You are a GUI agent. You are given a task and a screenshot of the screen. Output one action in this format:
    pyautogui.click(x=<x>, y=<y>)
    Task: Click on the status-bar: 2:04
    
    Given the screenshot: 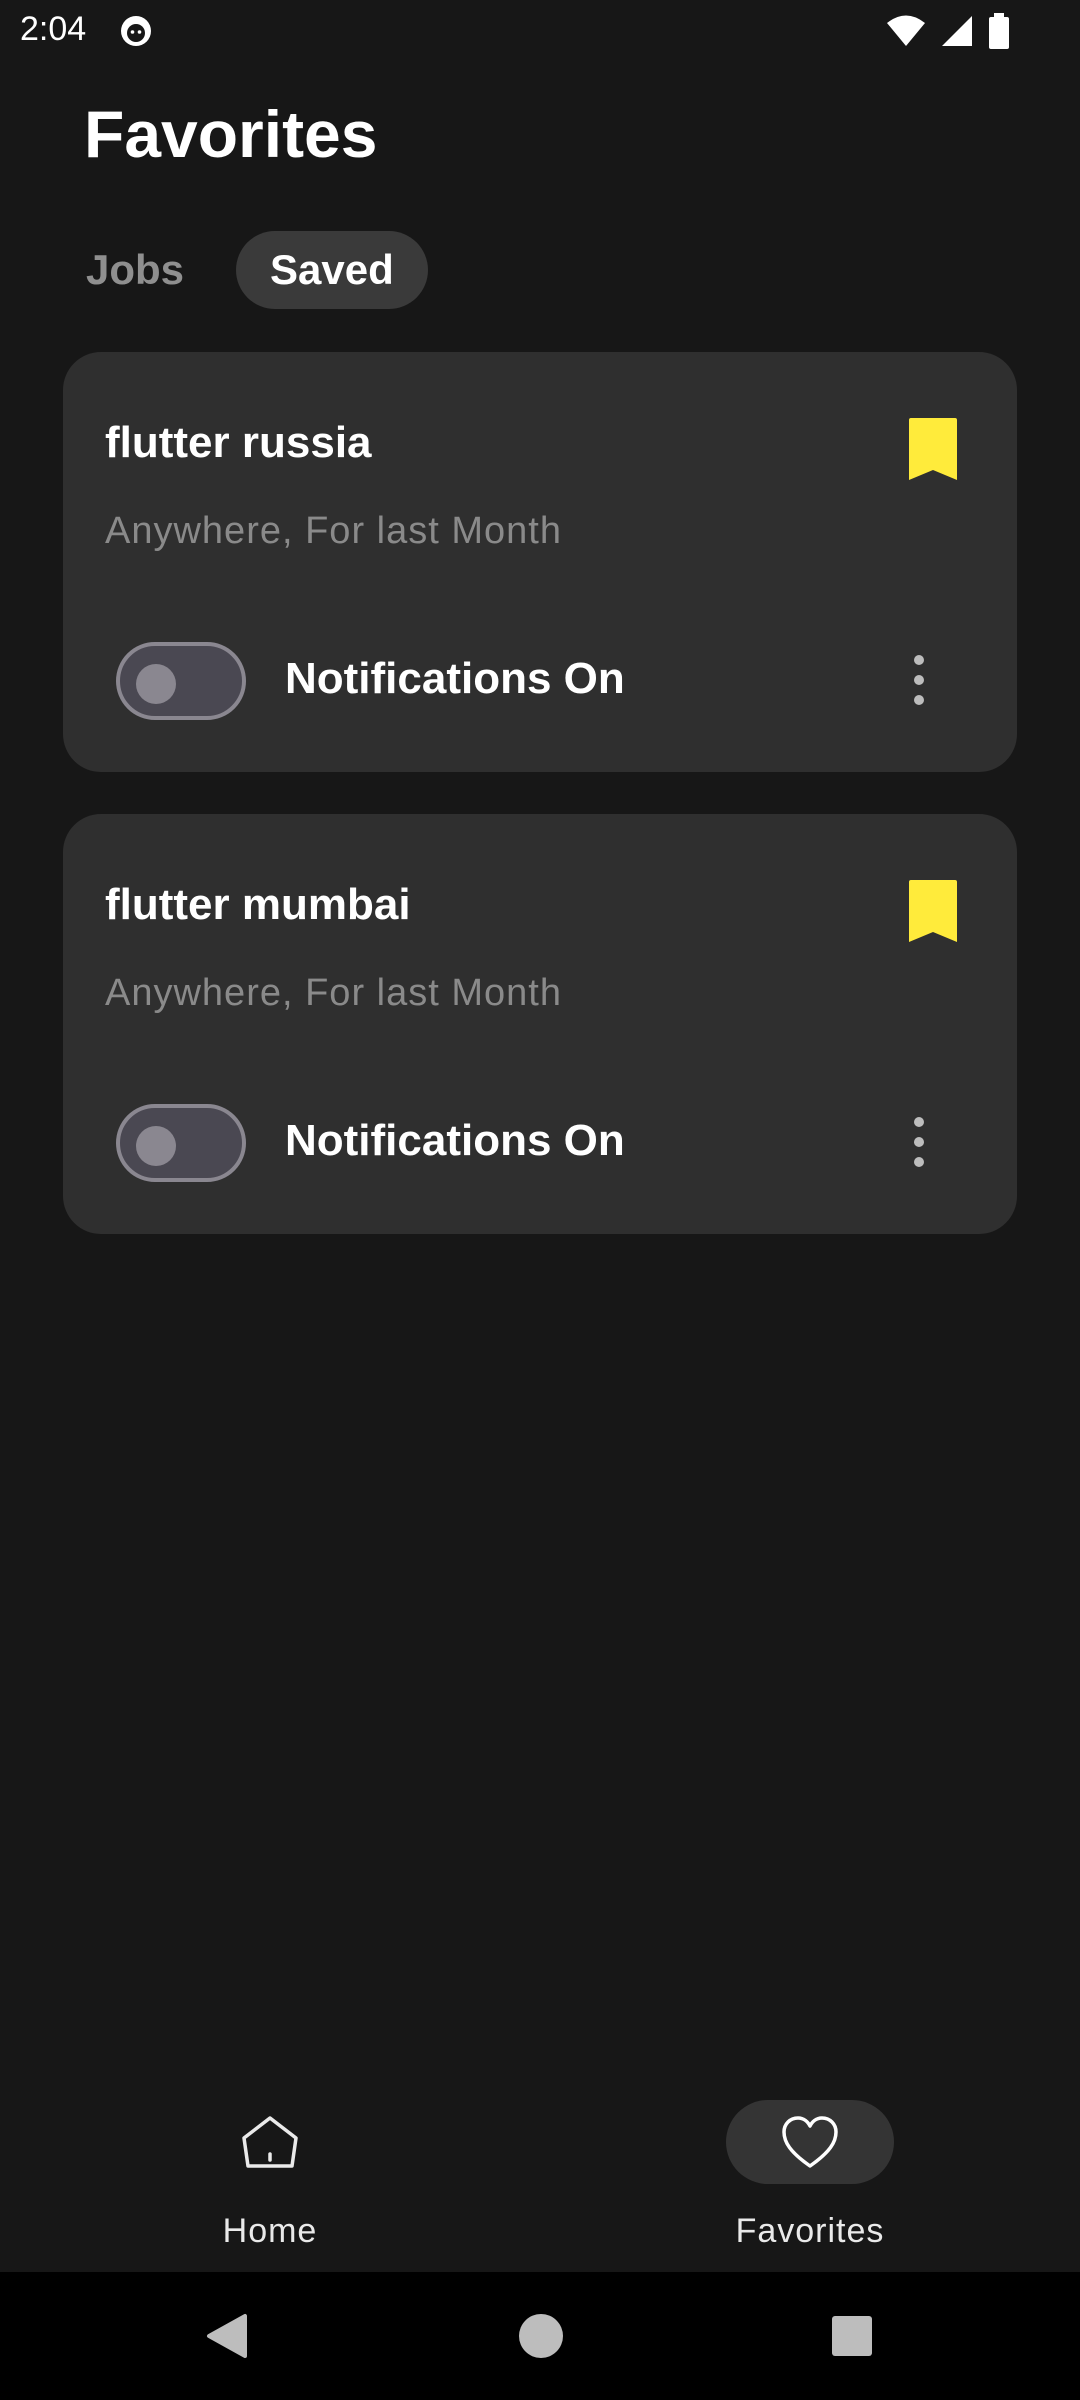 What is the action you would take?
    pyautogui.click(x=540, y=31)
    